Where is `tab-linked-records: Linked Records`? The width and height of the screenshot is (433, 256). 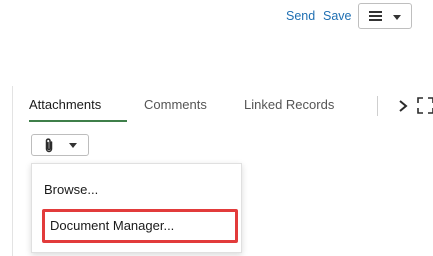 tab-linked-records: Linked Records is located at coordinates (289, 105).